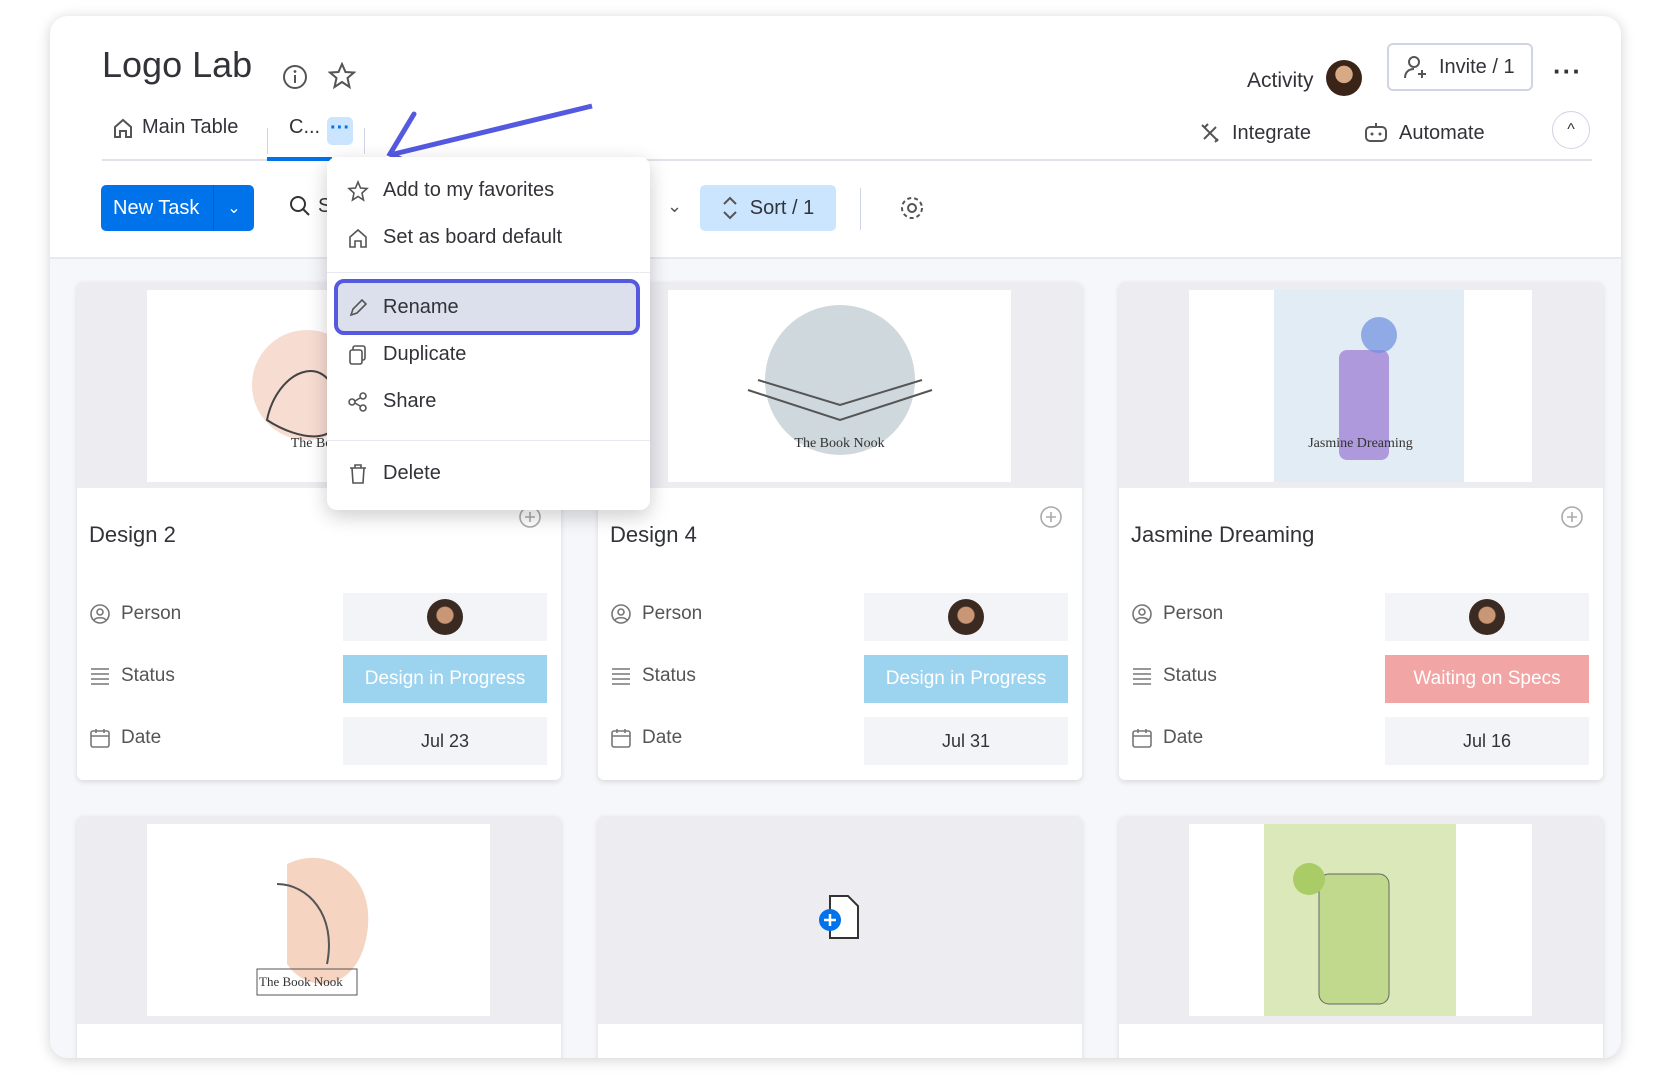 Image resolution: width=1671 pixels, height=1080 pixels. What do you see at coordinates (190, 127) in the screenshot?
I see `tab-label: Main Table` at bounding box center [190, 127].